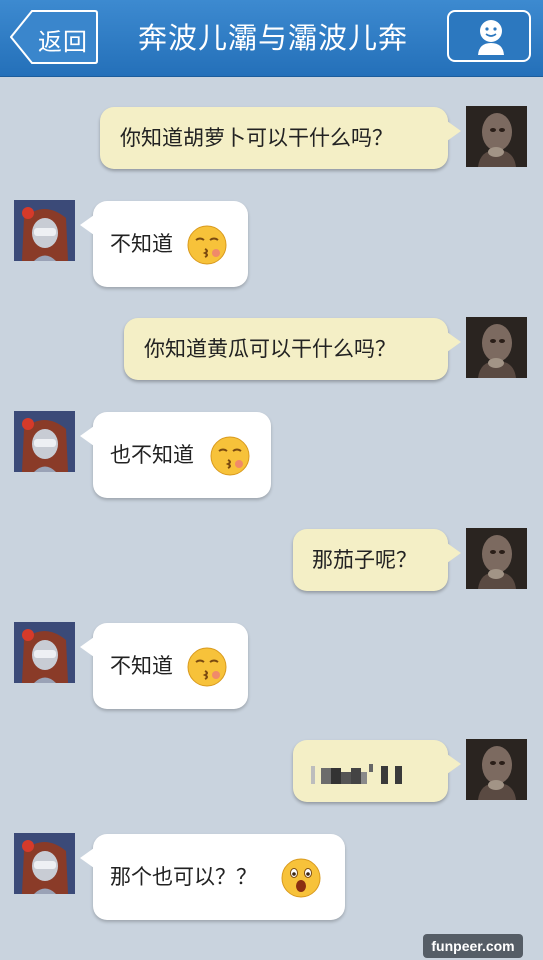 The height and width of the screenshot is (960, 543). Describe the element at coordinates (364, 560) in the screenshot. I see `message-text: 那茄子呢？` at that location.